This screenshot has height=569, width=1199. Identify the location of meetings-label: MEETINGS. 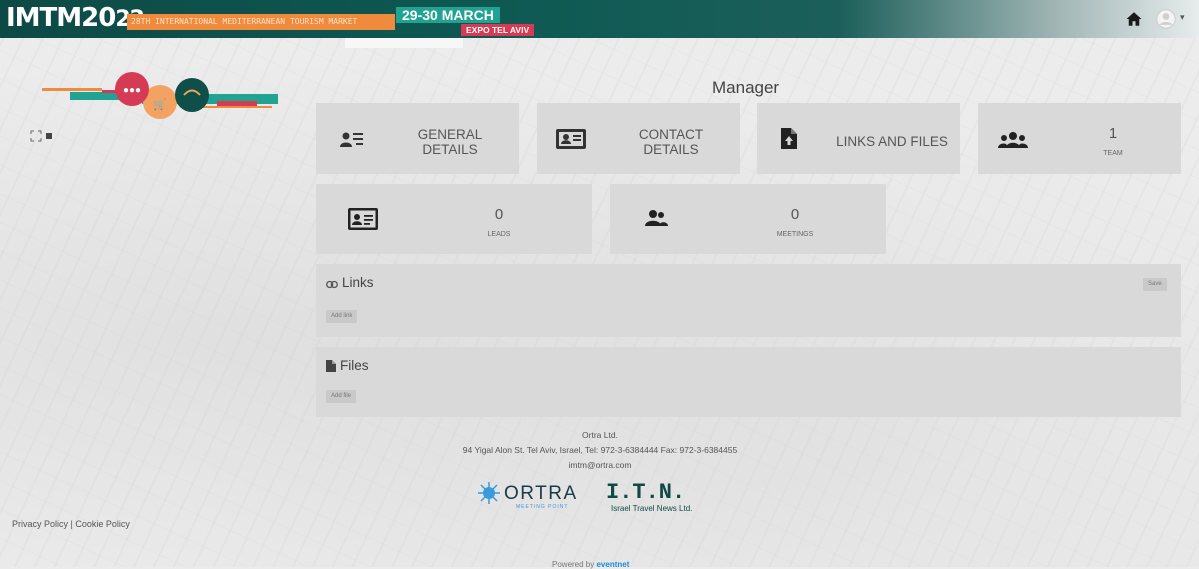
(795, 234).